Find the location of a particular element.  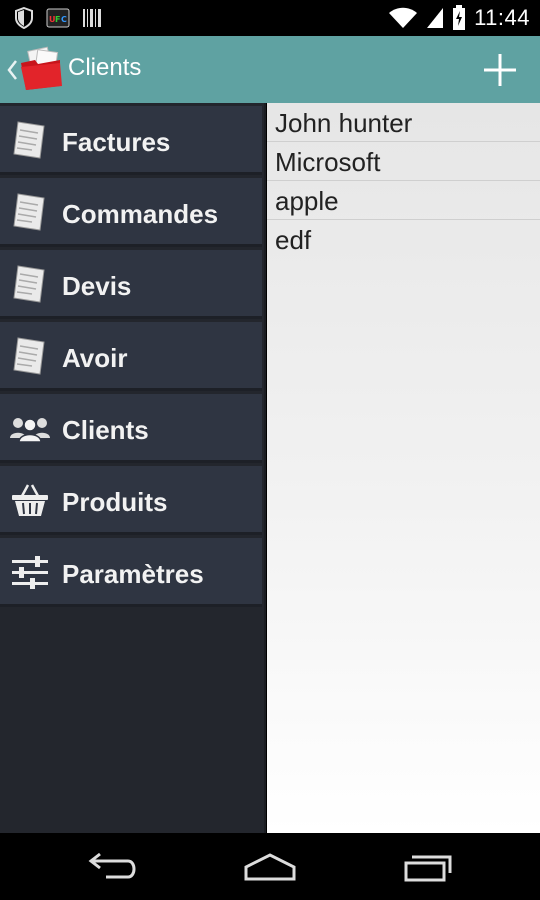

drawer-item-label: Produits is located at coordinates (115, 502).